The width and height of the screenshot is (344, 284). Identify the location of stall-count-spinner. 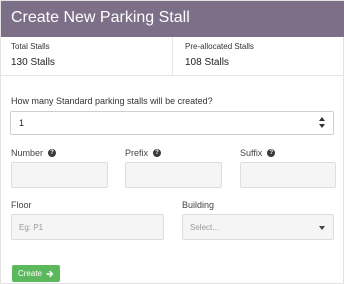
(323, 123).